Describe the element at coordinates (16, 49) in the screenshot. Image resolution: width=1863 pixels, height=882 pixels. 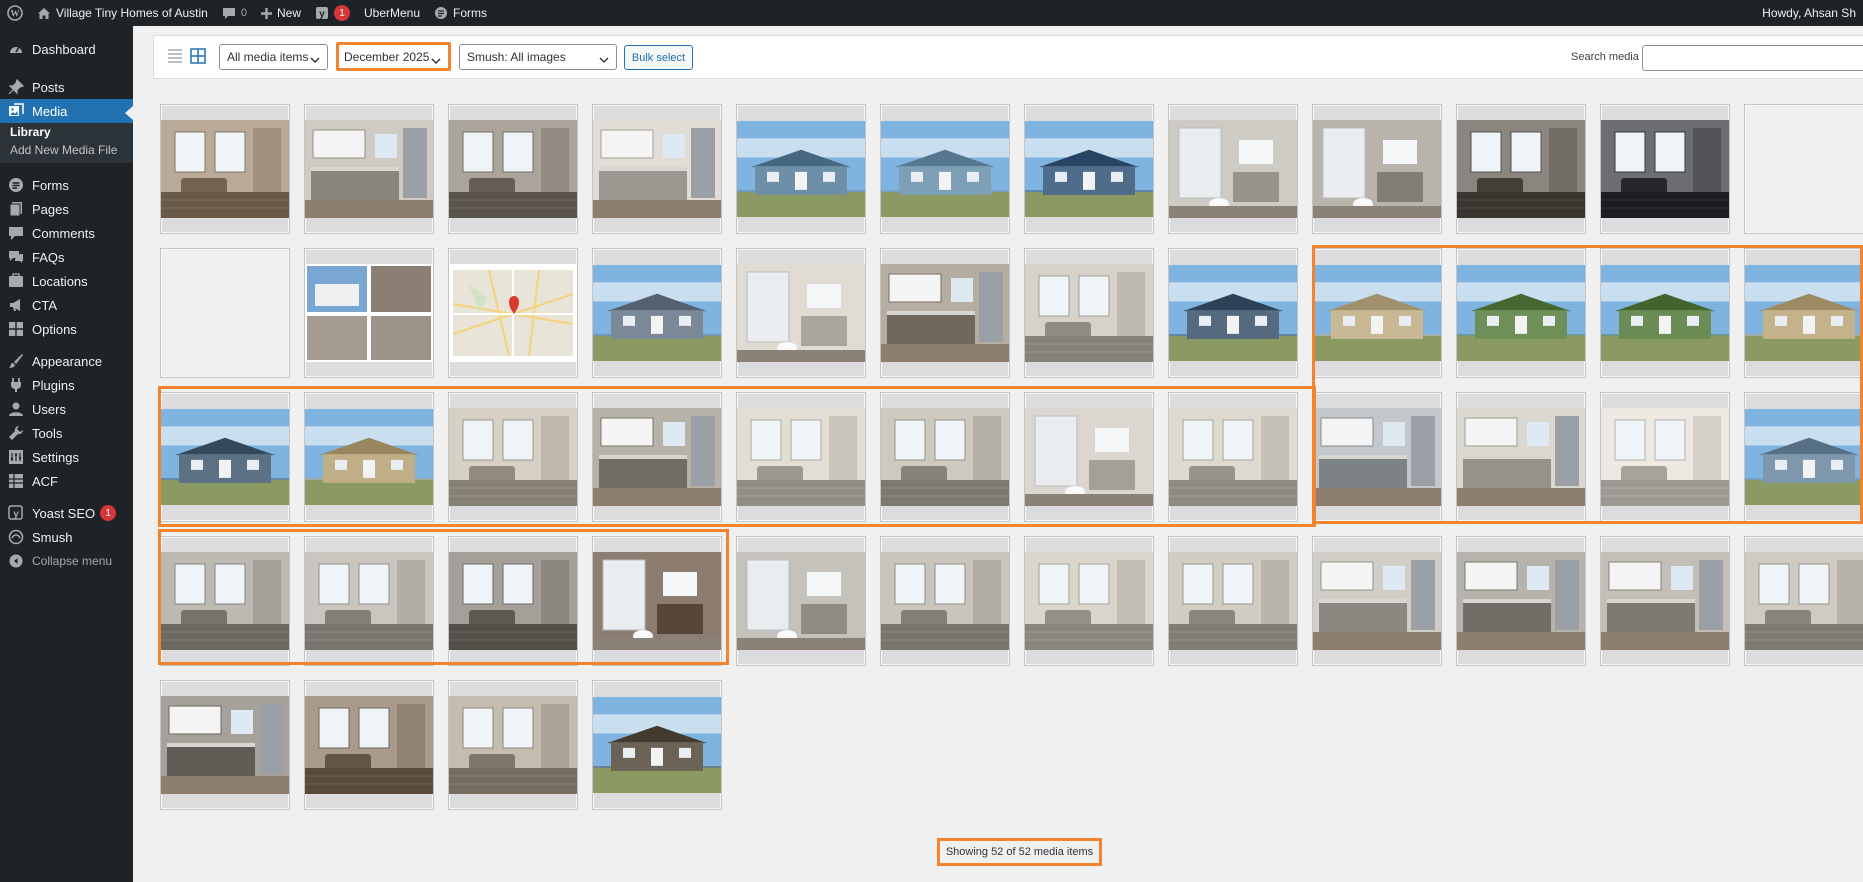
I see `dashboard-icon` at that location.